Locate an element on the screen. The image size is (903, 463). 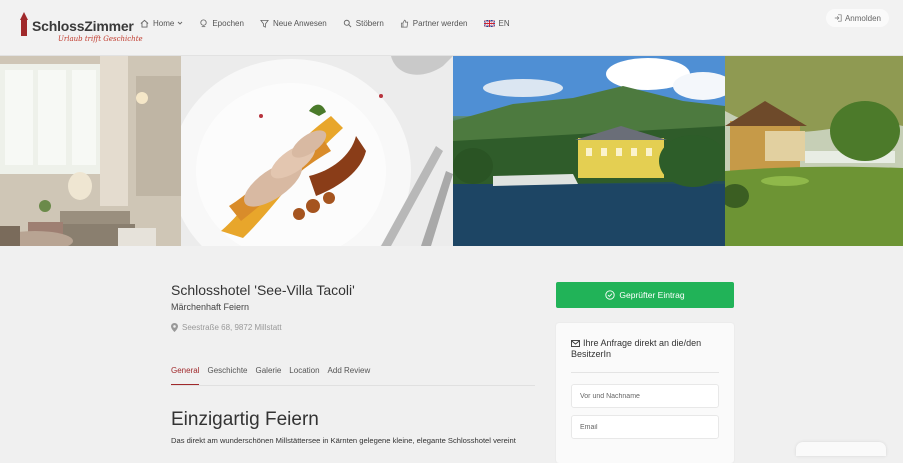
envelope-icon is located at coordinates (575, 343).